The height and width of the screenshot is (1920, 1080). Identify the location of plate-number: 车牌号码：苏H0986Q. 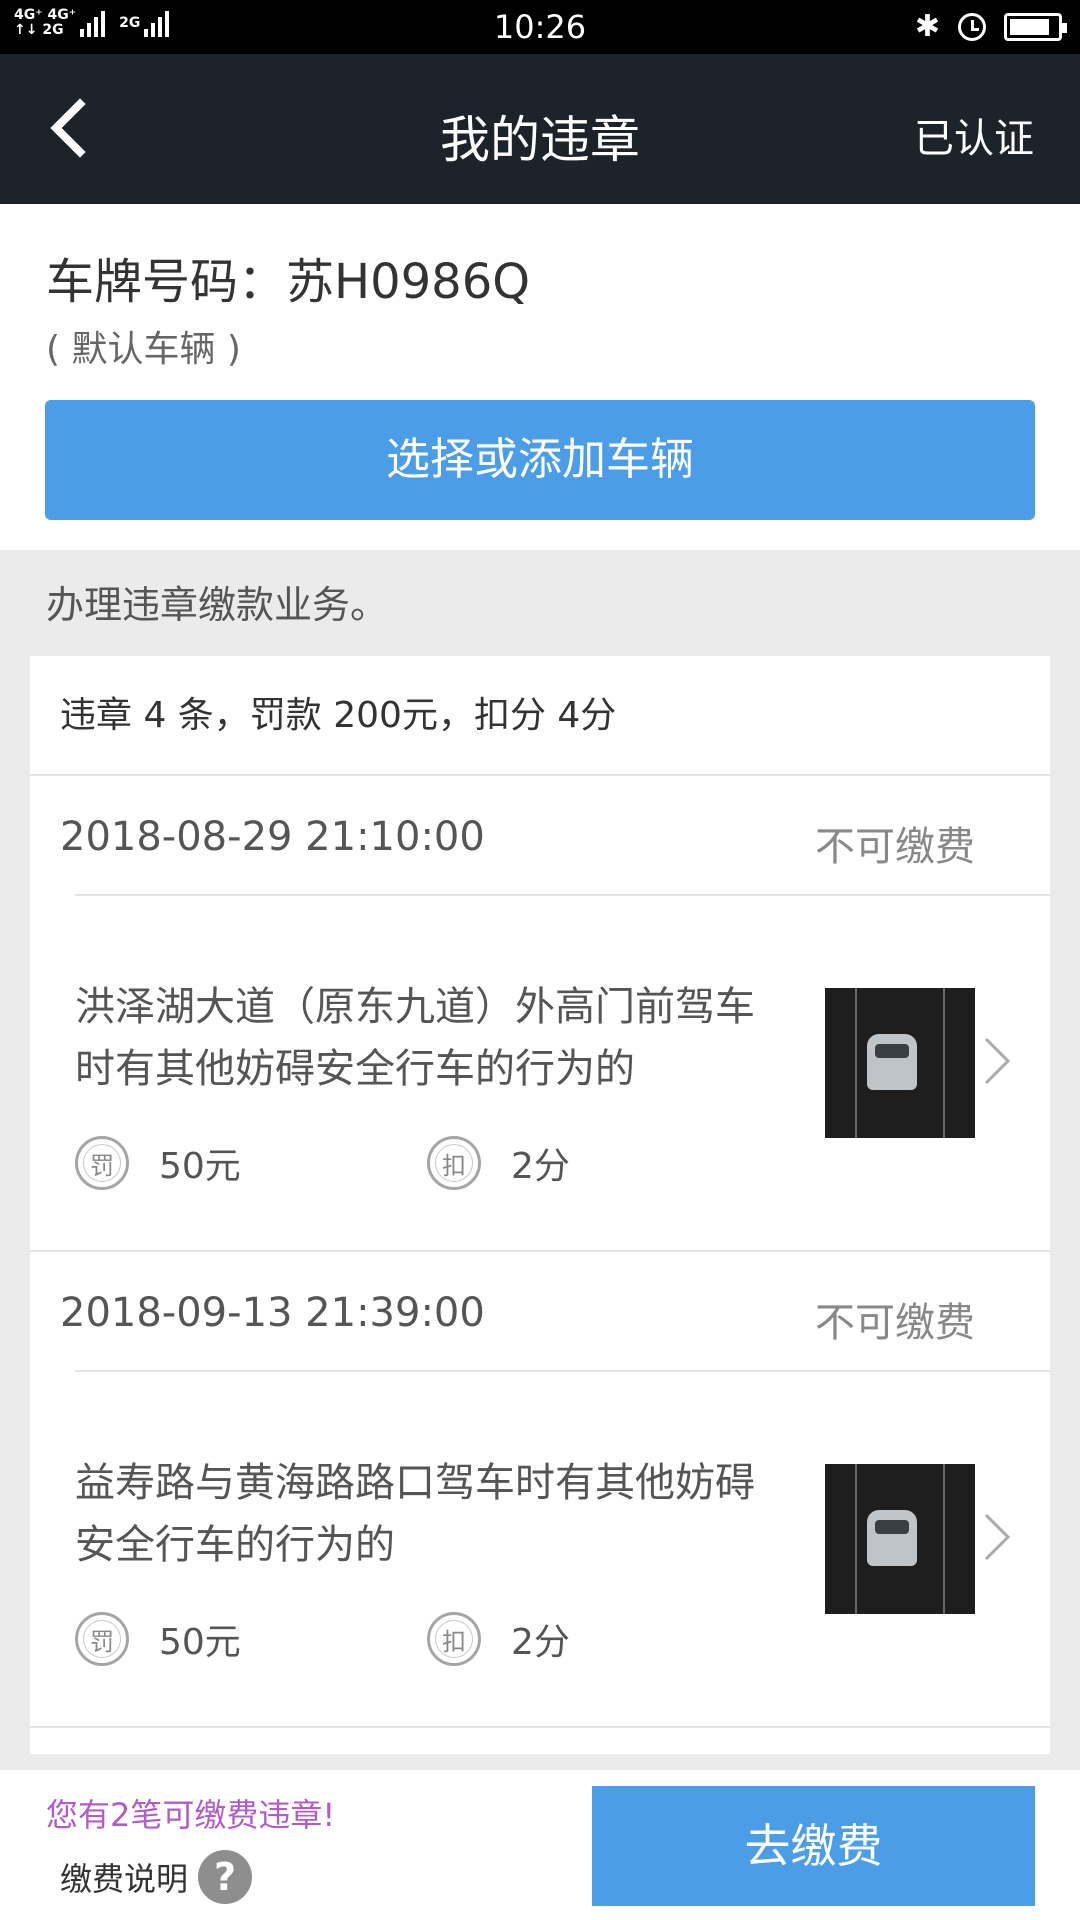
(288, 282).